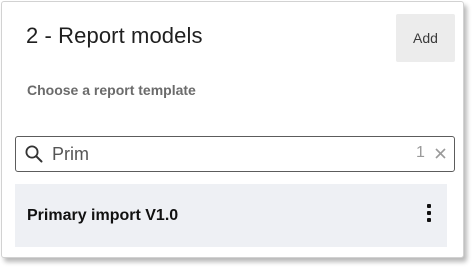 This screenshot has height=268, width=476. I want to click on panel-subtitle: Choose a report template, so click(111, 90).